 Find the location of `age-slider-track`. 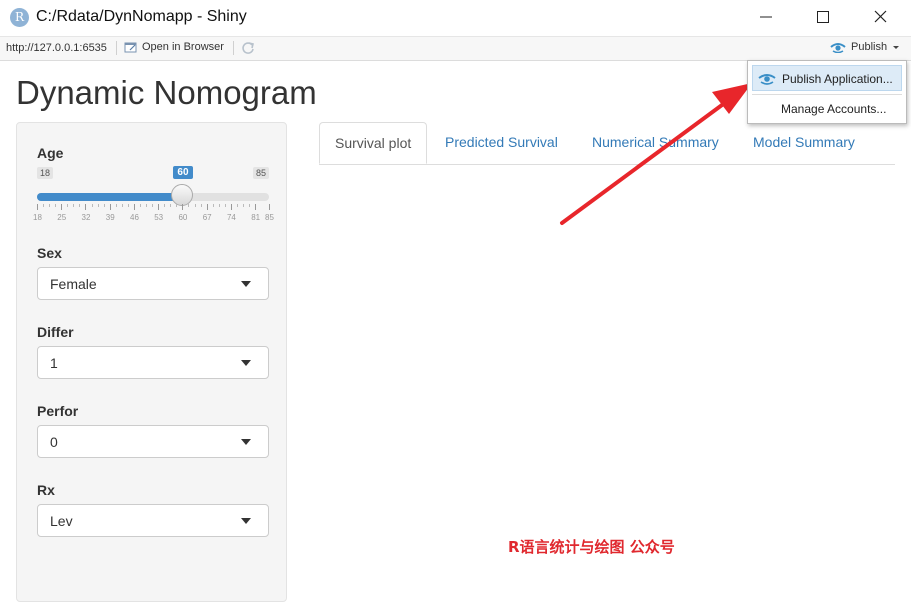

age-slider-track is located at coordinates (153, 197).